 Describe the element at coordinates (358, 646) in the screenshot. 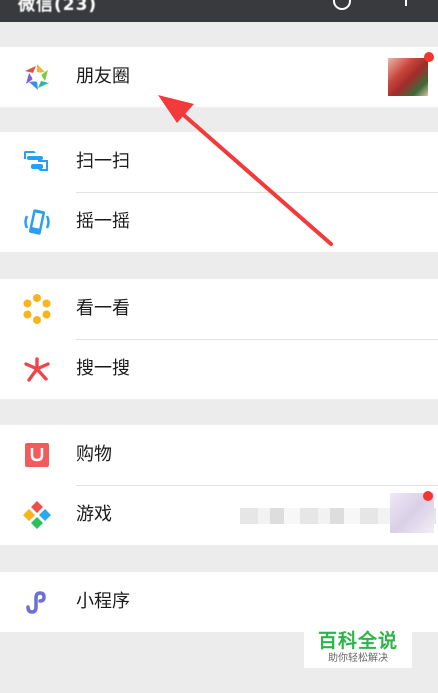

I see `watermark-logo: 百科全说 助你轻松解决` at that location.